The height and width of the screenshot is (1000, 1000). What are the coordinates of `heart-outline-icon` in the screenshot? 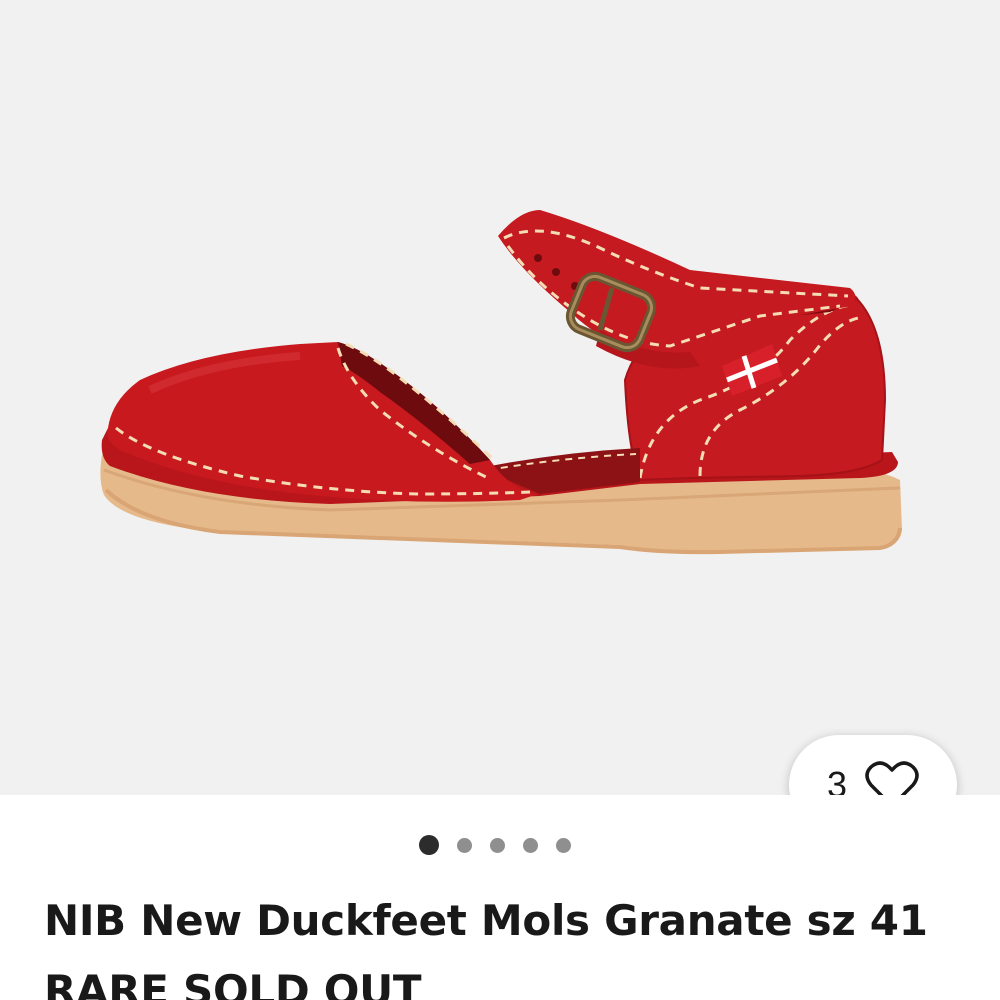 It's located at (892, 778).